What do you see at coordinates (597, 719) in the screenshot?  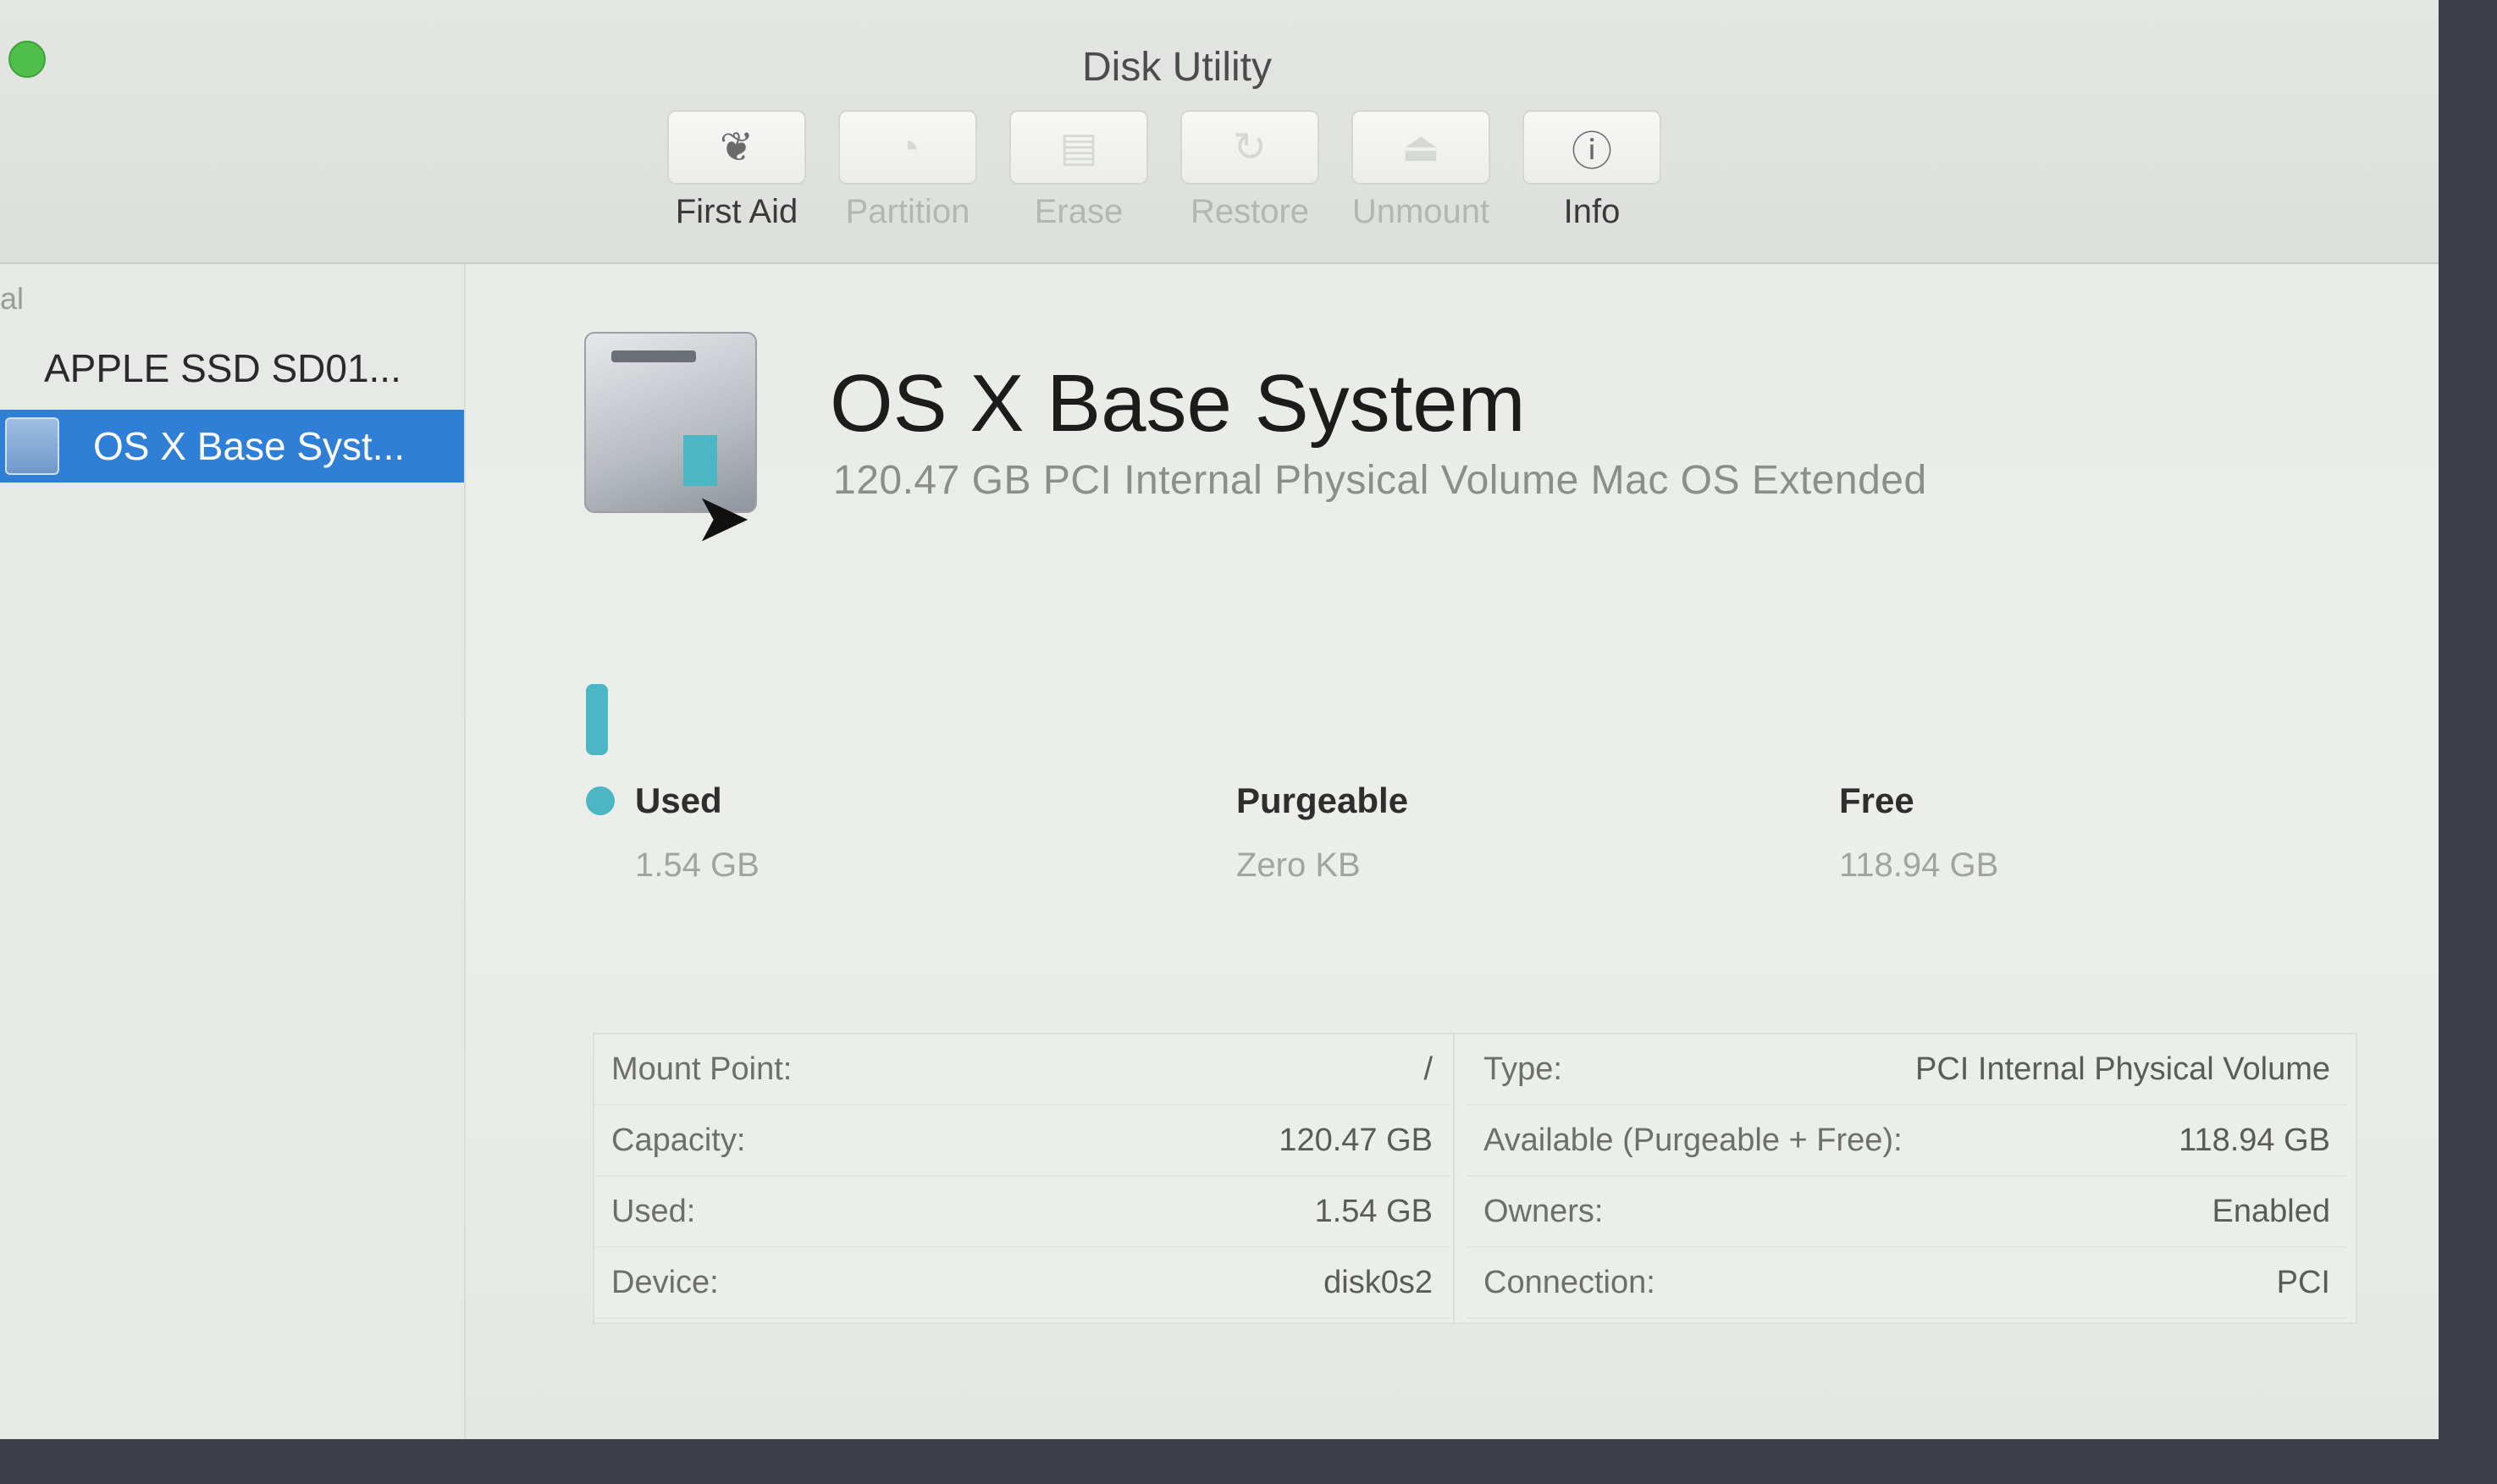 I see `usage-bar-used-fill` at bounding box center [597, 719].